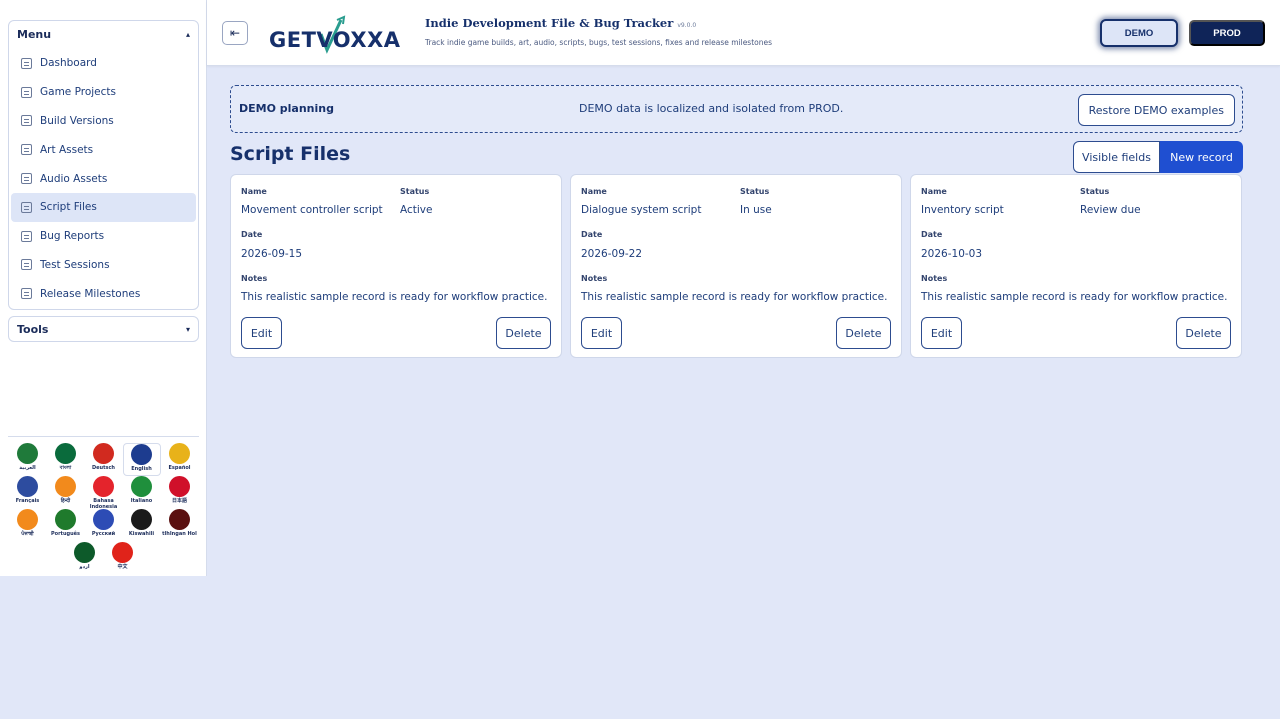  I want to click on language-option: ਪੰਜਾਬੀ, so click(28, 525).